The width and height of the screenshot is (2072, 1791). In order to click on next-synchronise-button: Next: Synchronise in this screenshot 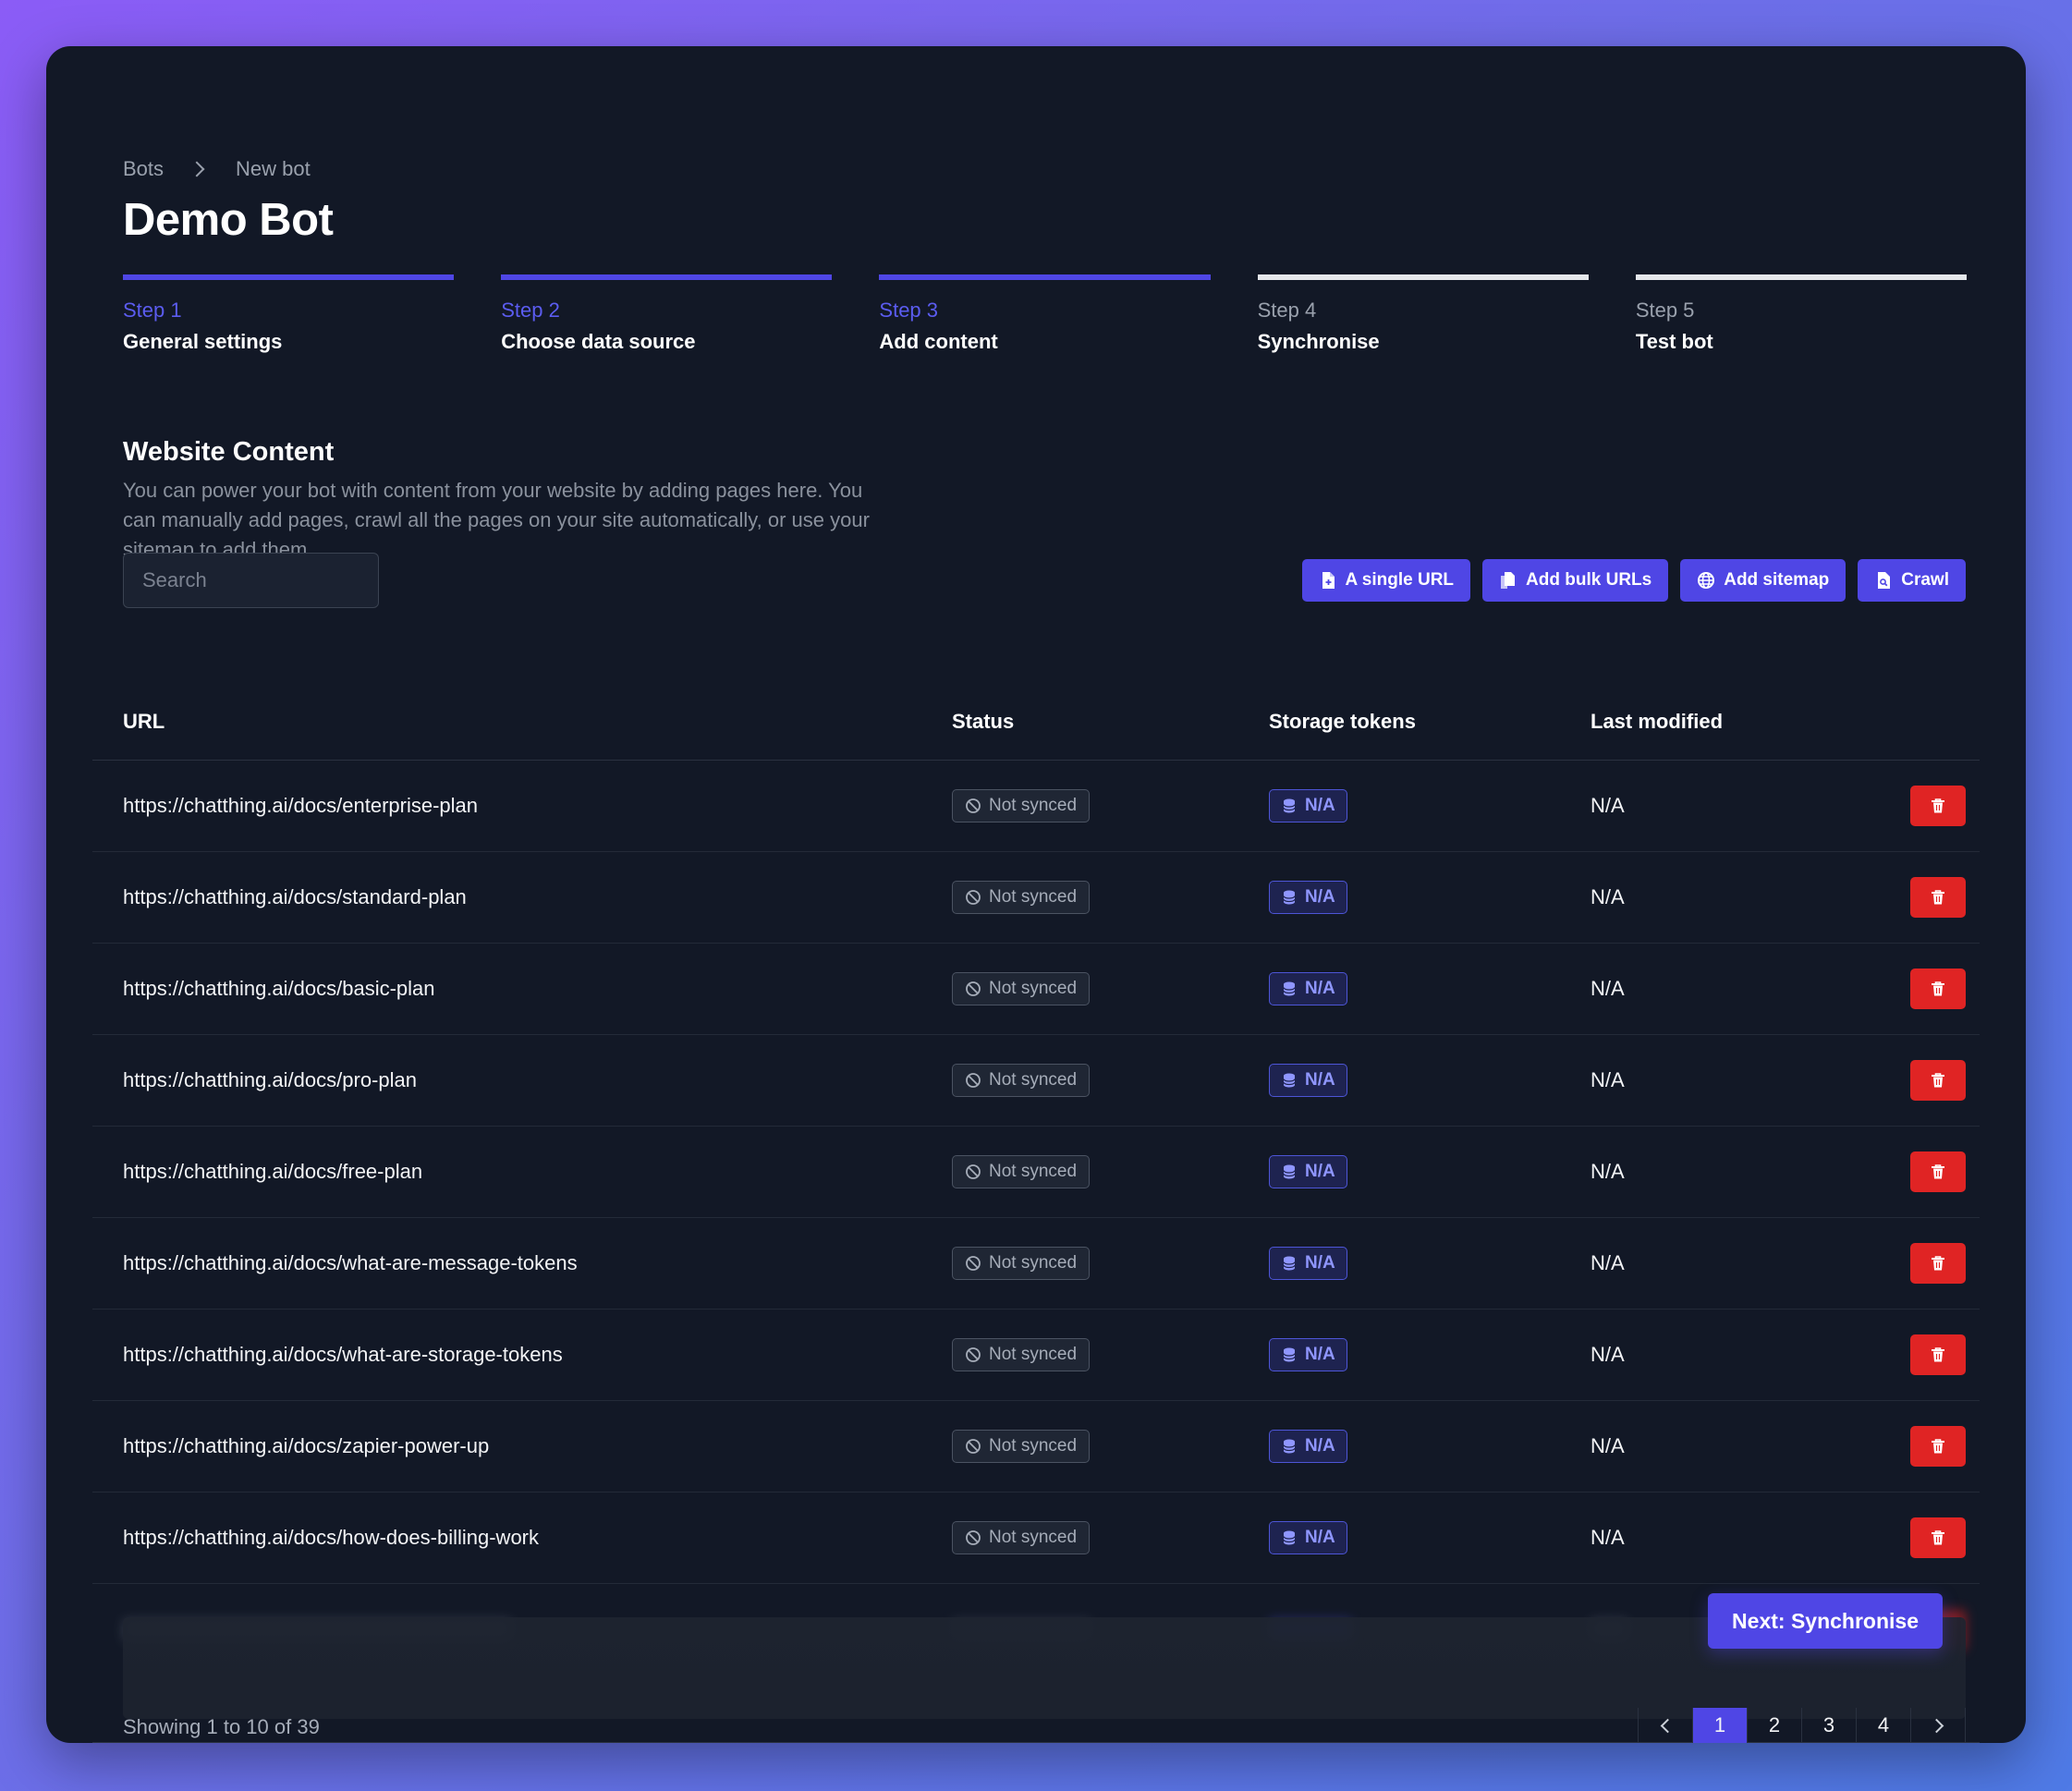, I will do `click(1825, 1621)`.